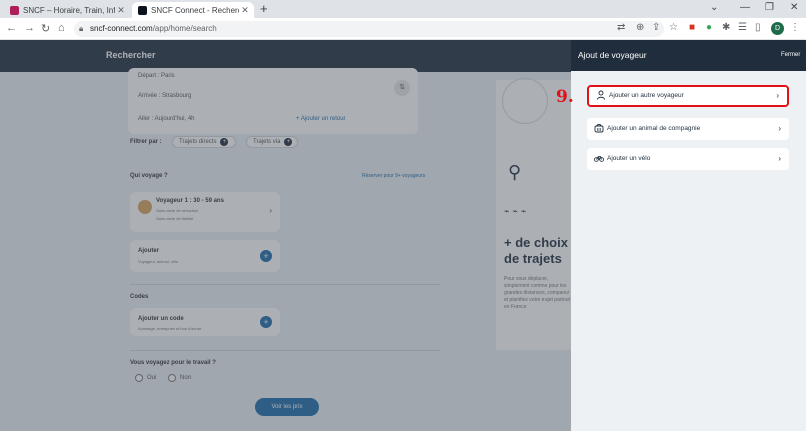 The image size is (806, 431). Describe the element at coordinates (121, 28) in the screenshot. I see `url-host: sncf-connect.com` at that location.